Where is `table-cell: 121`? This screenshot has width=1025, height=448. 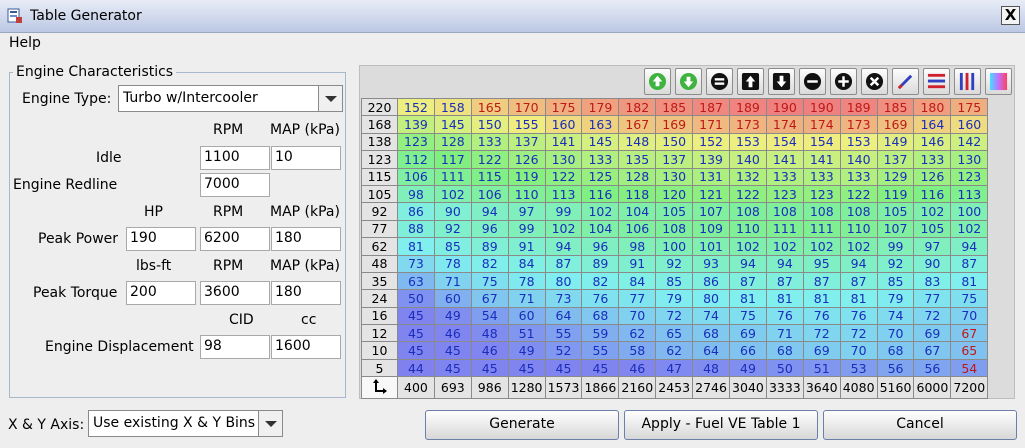 table-cell: 121 is located at coordinates (711, 194).